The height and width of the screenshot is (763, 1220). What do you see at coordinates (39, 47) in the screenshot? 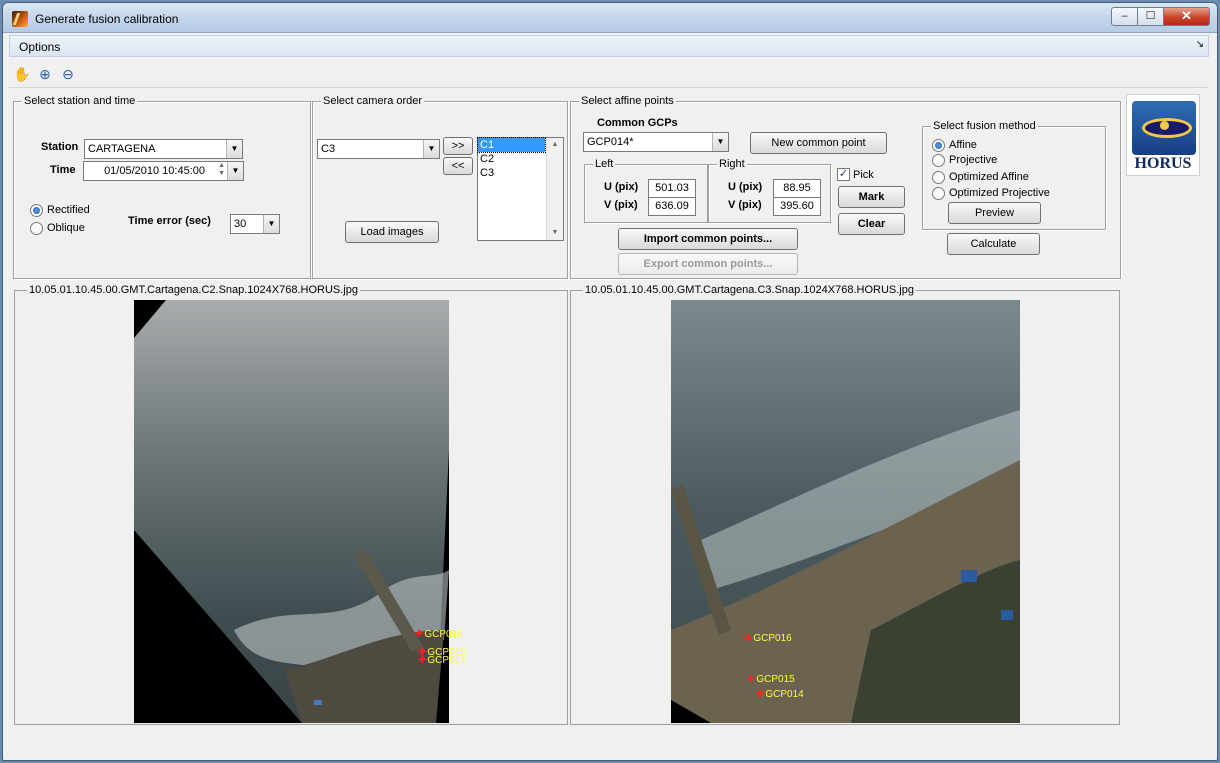
I see `menu-options: Options` at bounding box center [39, 47].